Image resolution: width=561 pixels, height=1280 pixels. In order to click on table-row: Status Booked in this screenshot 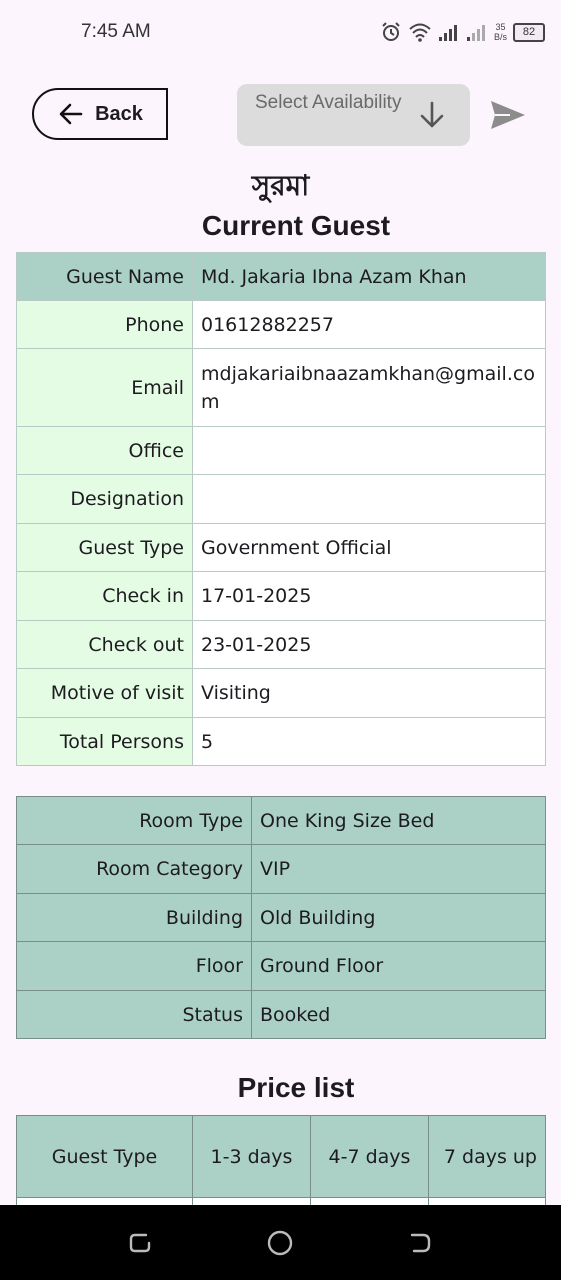, I will do `click(281, 1014)`.